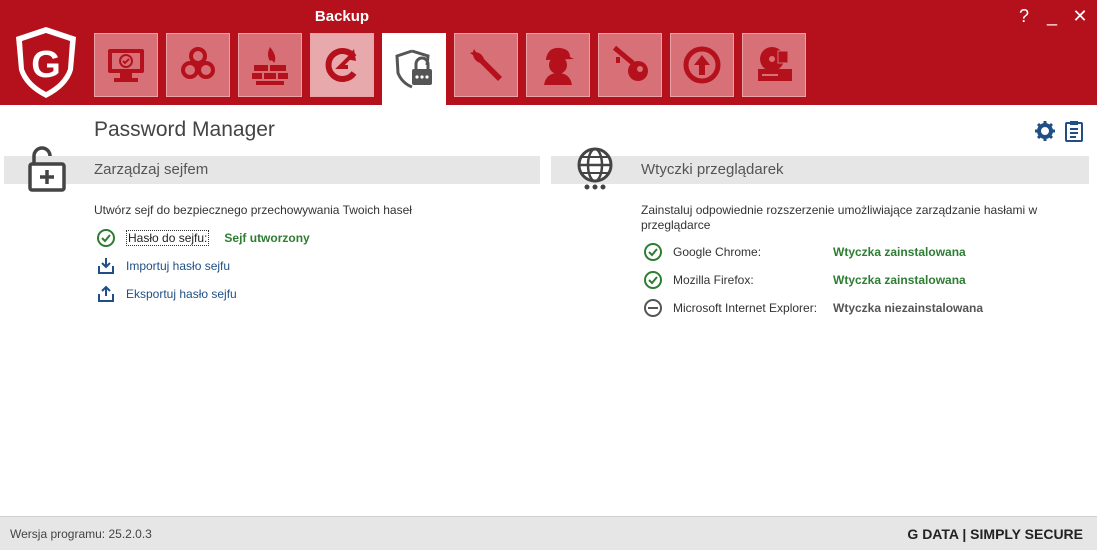 This screenshot has width=1097, height=550. I want to click on tab-encryption, so click(630, 65).